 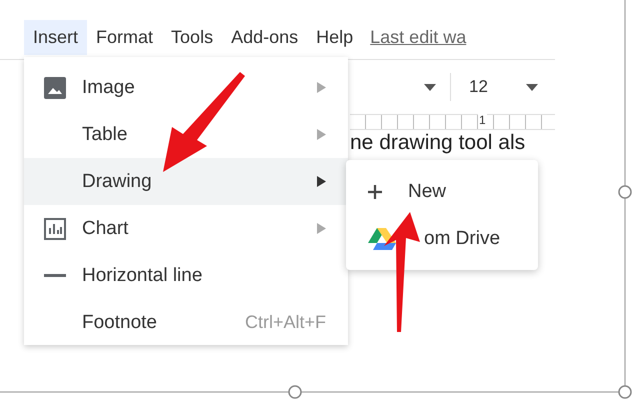 I want to click on last-edit-link: Last edit wa, so click(x=418, y=37).